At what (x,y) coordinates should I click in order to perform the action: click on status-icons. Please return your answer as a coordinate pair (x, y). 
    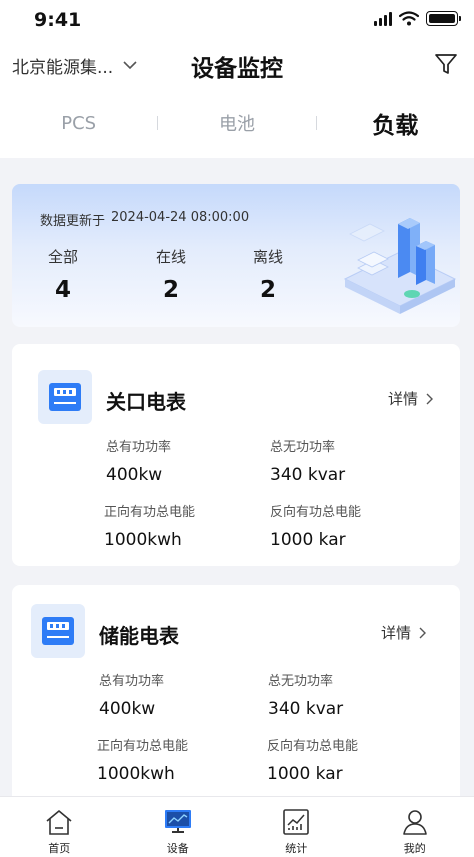
    Looking at the image, I should click on (417, 18).